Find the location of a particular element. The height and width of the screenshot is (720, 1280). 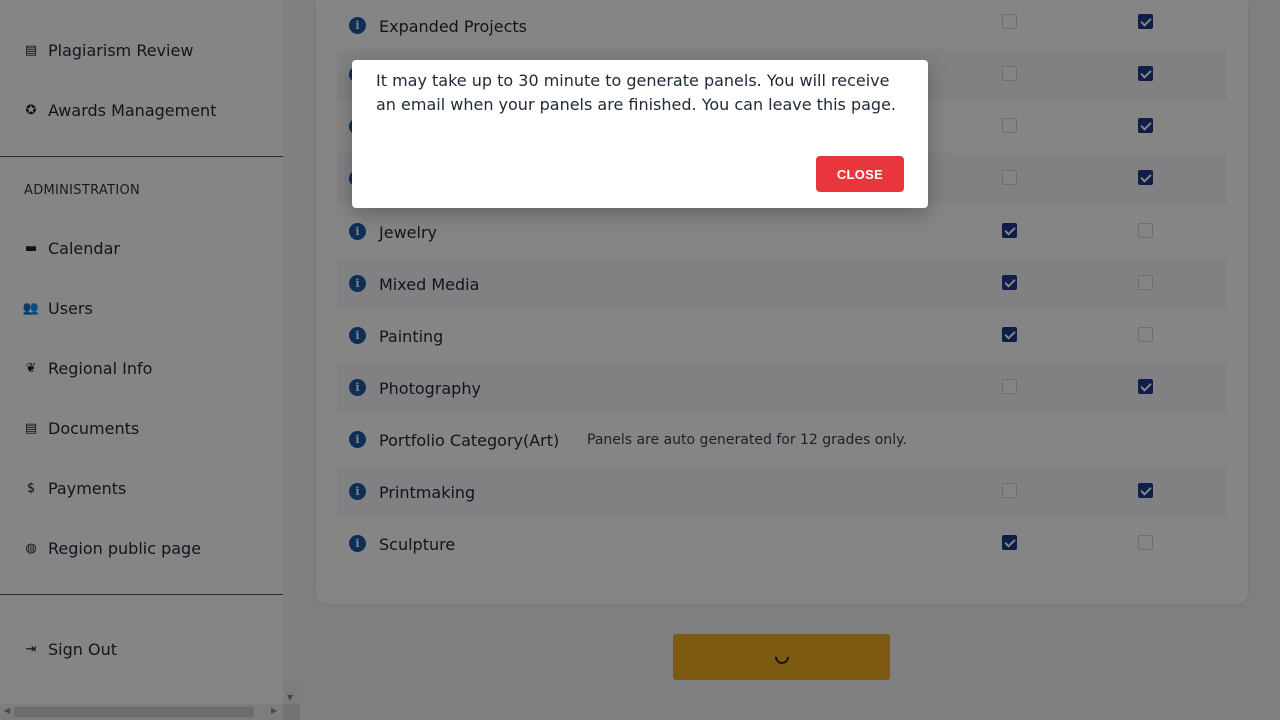

close-button: CLOSE is located at coordinates (860, 174).